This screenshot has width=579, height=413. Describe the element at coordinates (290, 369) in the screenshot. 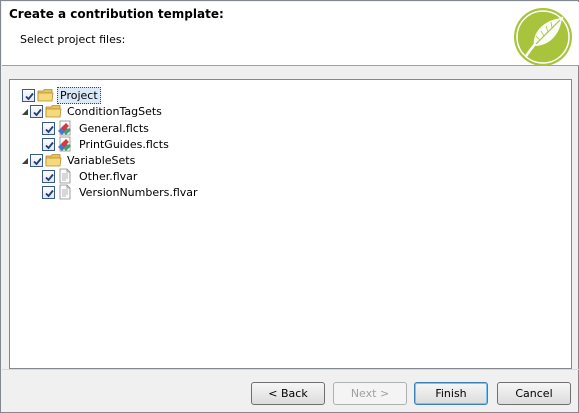

I see `footer-divider` at that location.